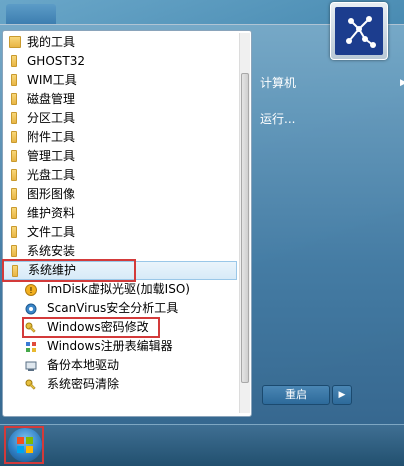 This screenshot has width=404, height=466. I want to click on sub-list-item: 系统密码清除, so click(120, 384).